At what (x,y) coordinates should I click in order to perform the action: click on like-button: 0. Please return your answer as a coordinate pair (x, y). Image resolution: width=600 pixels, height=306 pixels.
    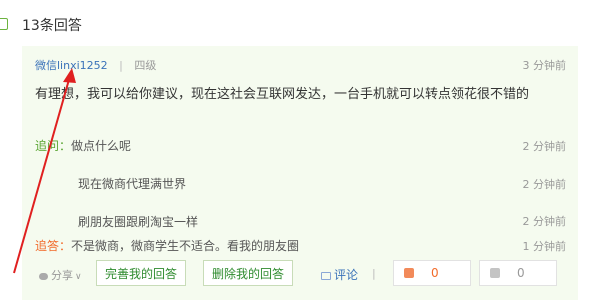
    Looking at the image, I should click on (432, 273).